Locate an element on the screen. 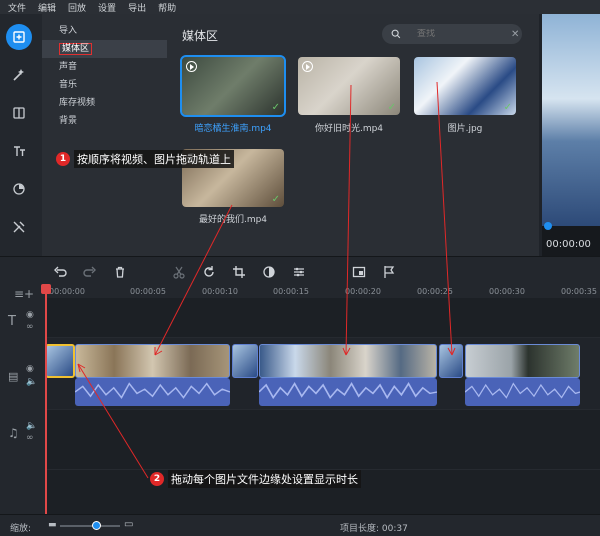 Image resolution: width=600 pixels, height=536 pixels. cut-icon is located at coordinates (179, 271).